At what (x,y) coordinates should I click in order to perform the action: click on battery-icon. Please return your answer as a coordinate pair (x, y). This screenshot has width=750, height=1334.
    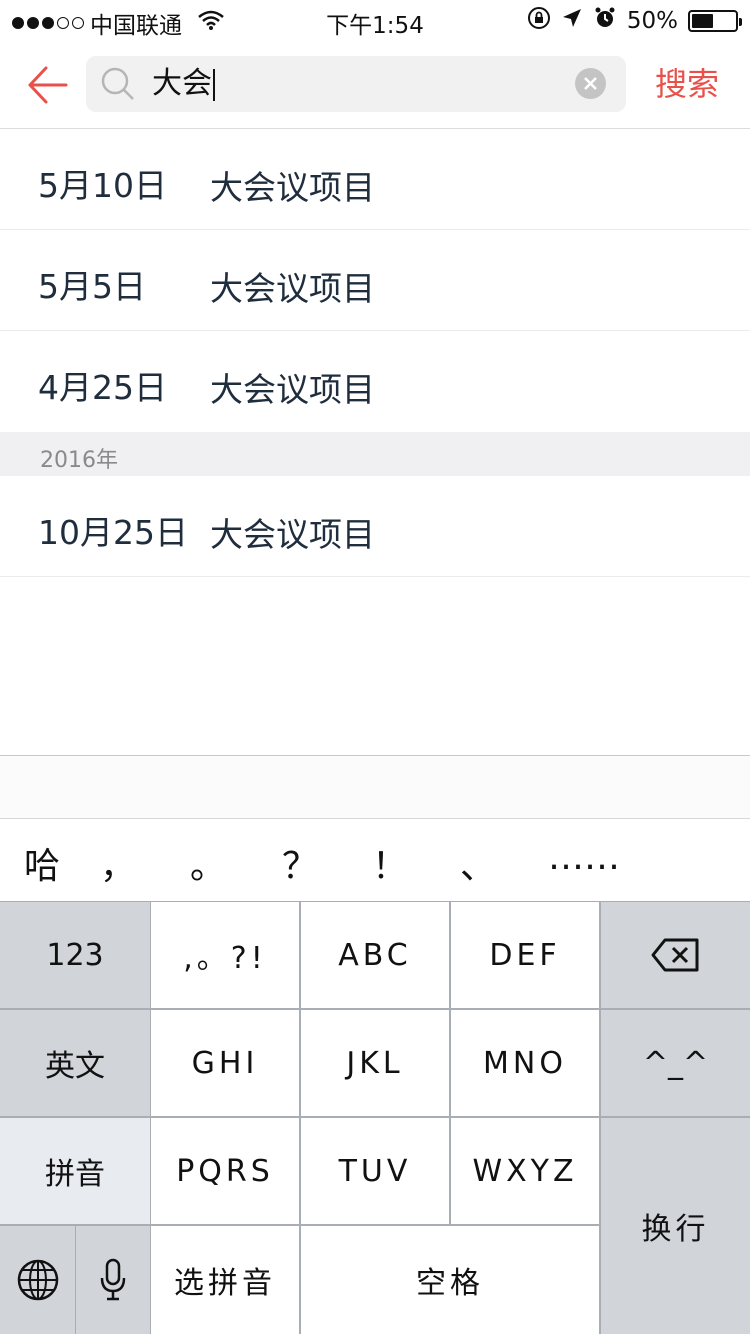
    Looking at the image, I should click on (715, 21).